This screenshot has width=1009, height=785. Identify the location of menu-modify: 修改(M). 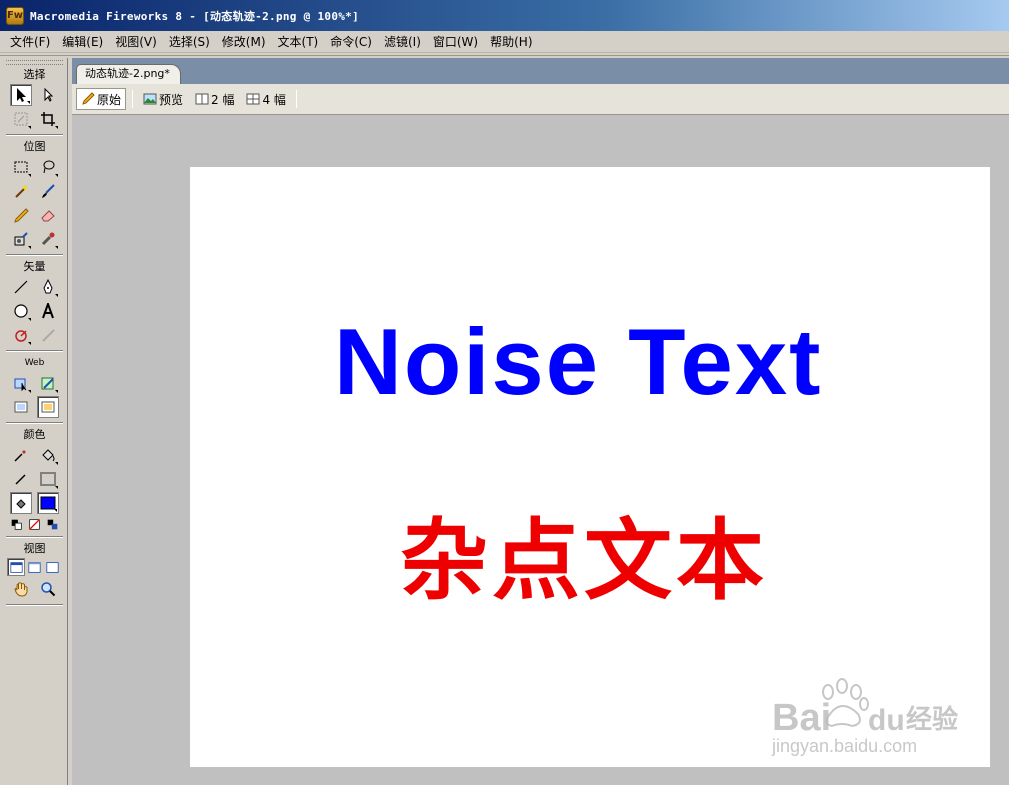
(244, 41).